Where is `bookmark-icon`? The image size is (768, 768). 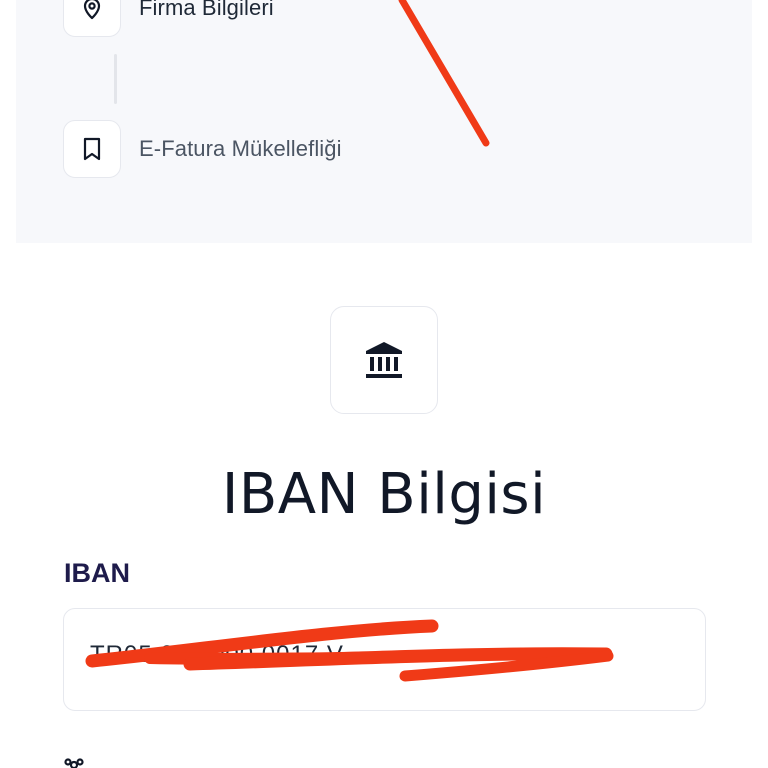
bookmark-icon is located at coordinates (92, 149).